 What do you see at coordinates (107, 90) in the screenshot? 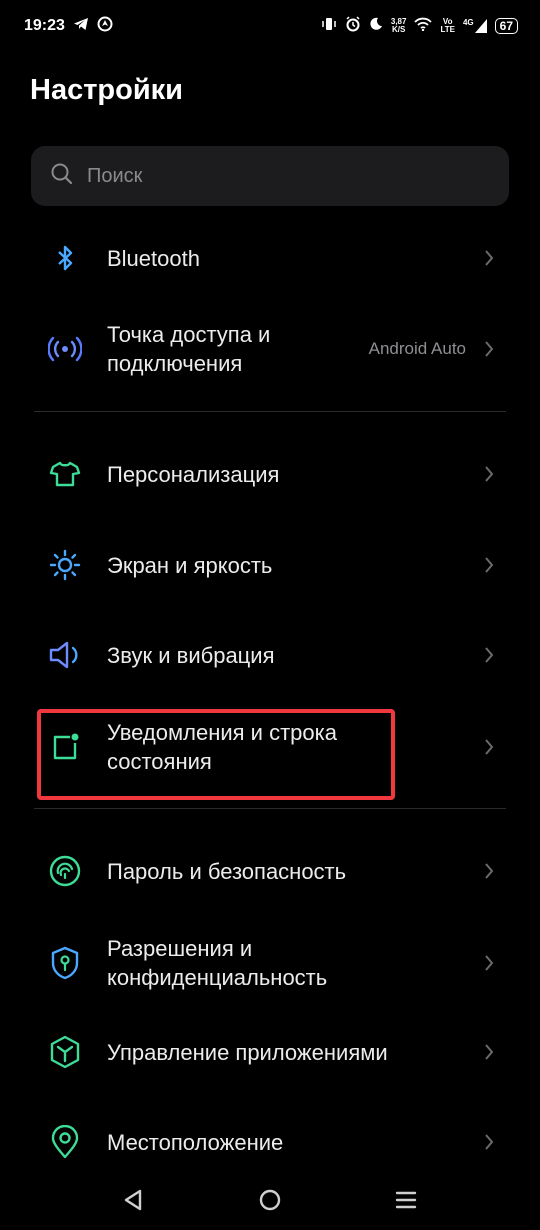
I see `page-title: Настройки` at bounding box center [107, 90].